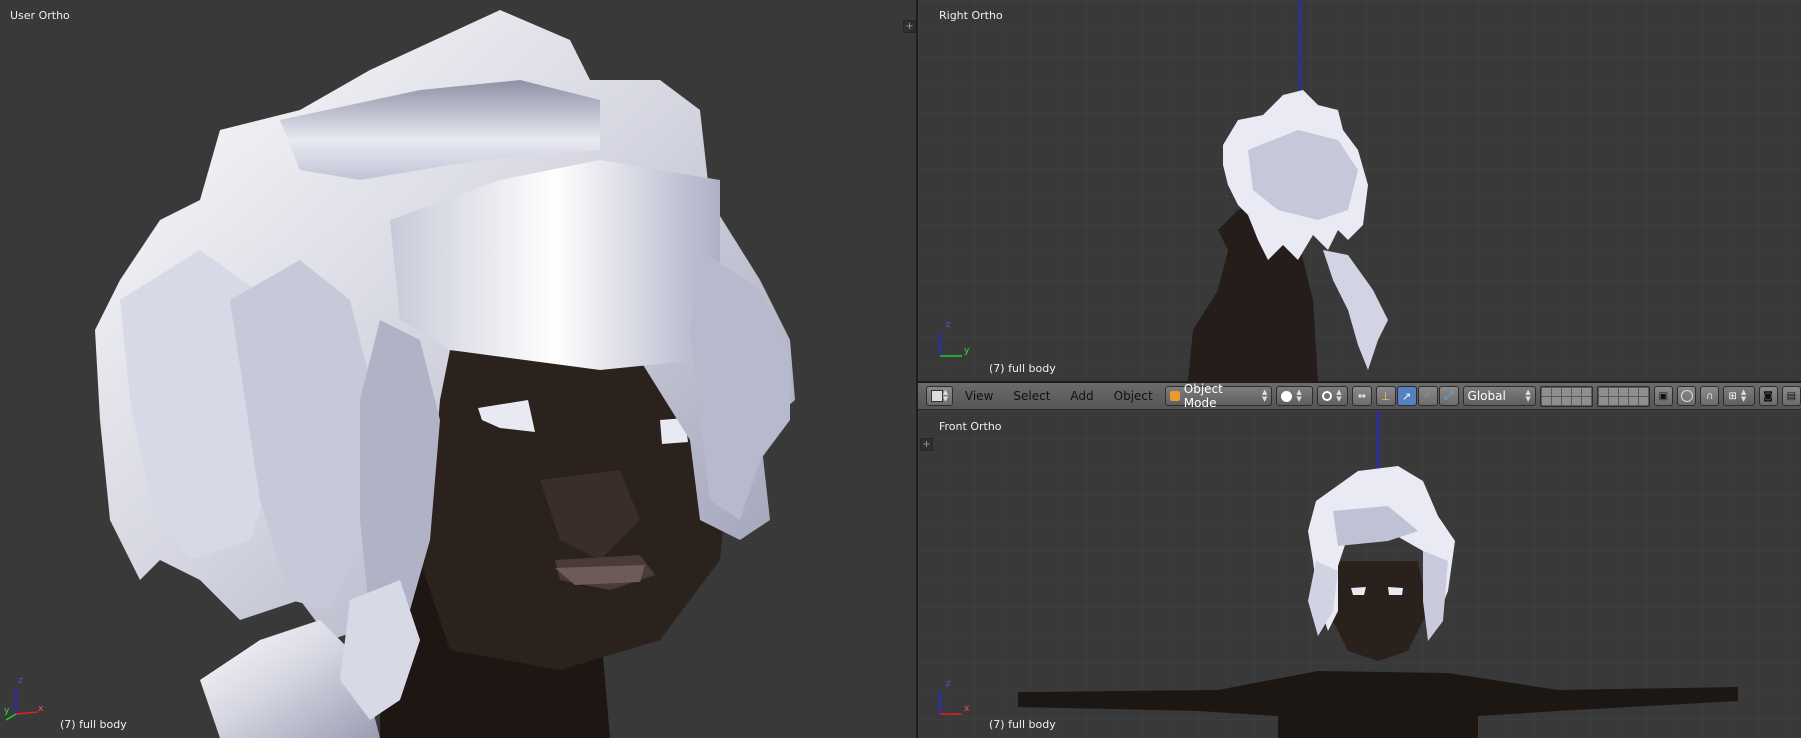  I want to click on mode-select-label: Object Mode, so click(1203, 396).